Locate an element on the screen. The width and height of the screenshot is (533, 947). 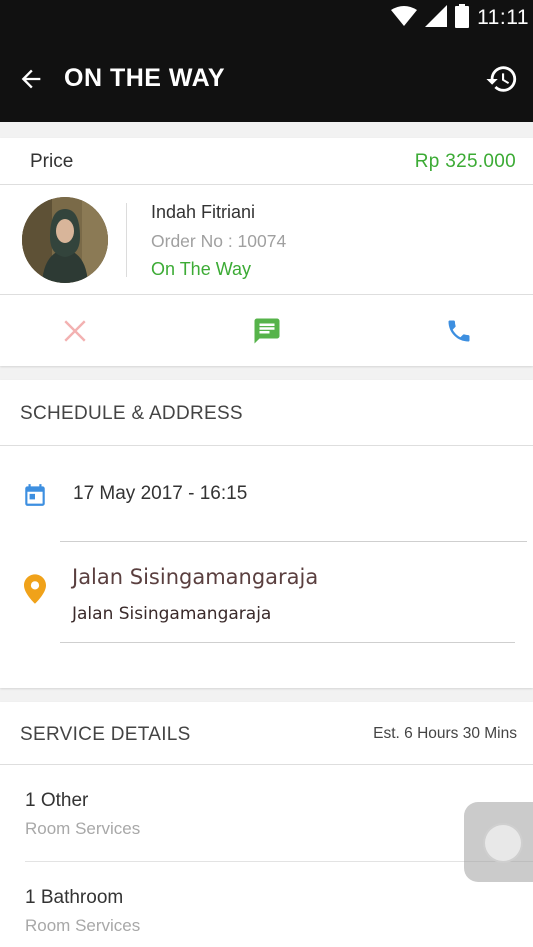
service-name: 1 Other is located at coordinates (57, 800).